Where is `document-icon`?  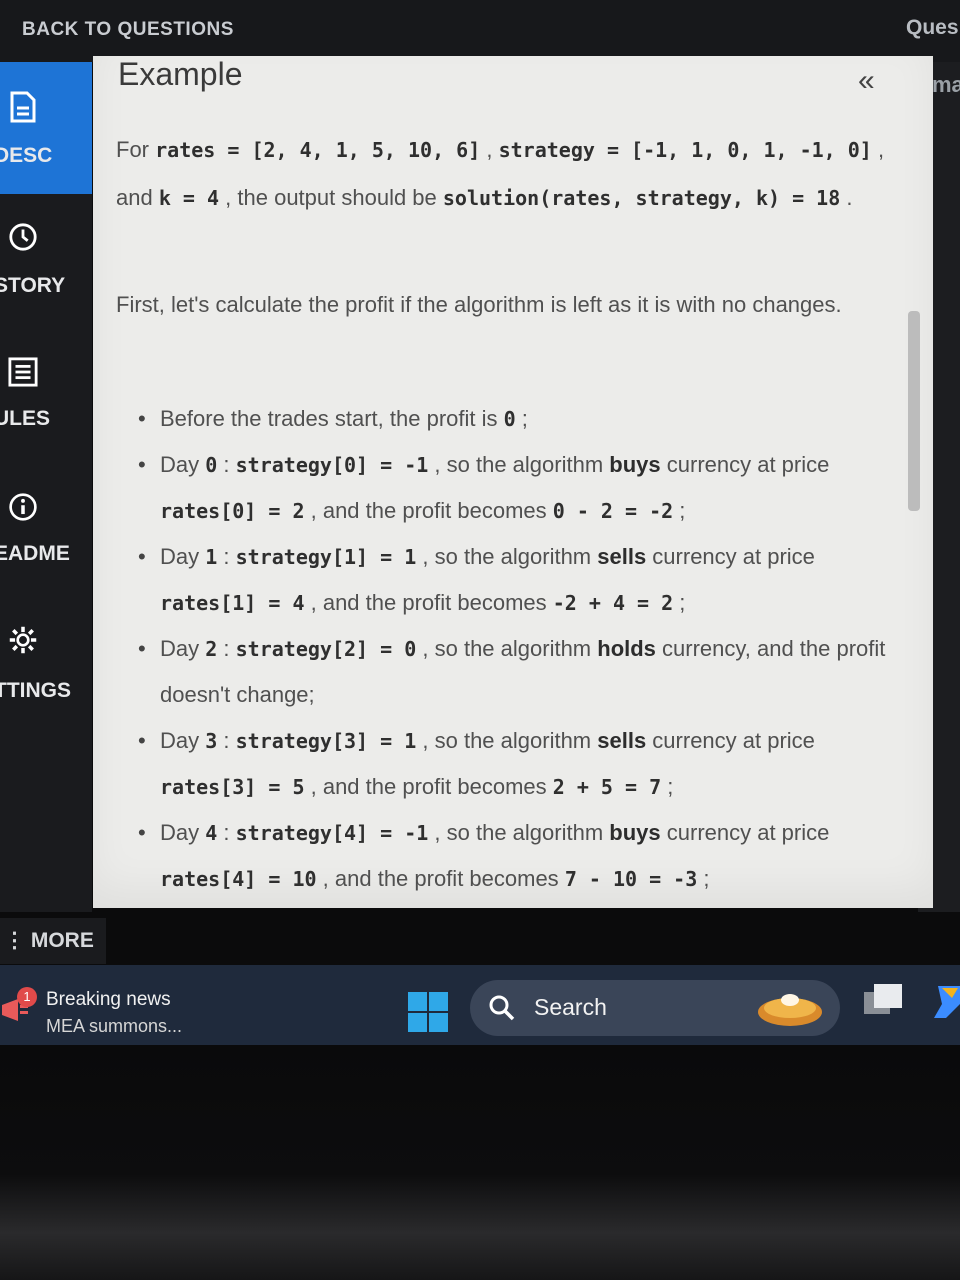
document-icon is located at coordinates (23, 107).